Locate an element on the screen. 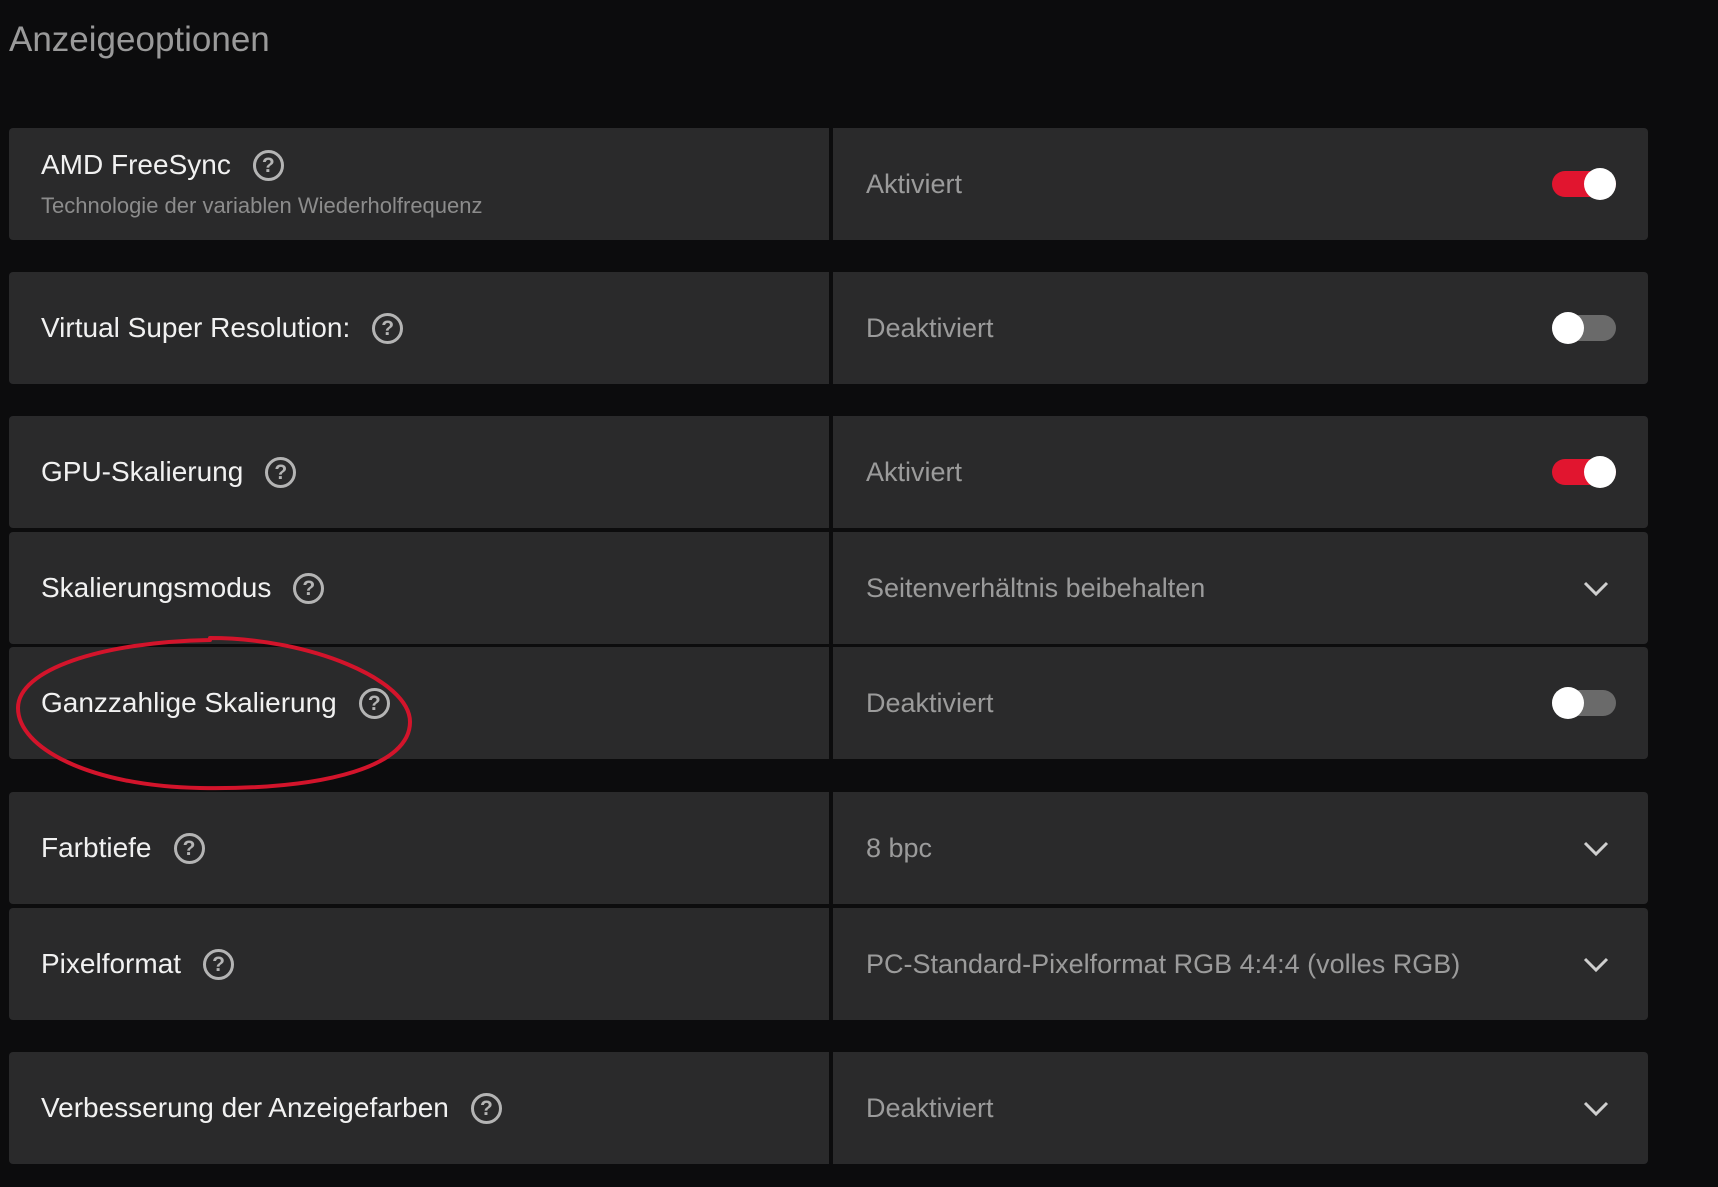 The height and width of the screenshot is (1187, 1718). setting-row-integer-scaling: Ganzzahlige Skalierung ? Deaktiviert is located at coordinates (828, 703).